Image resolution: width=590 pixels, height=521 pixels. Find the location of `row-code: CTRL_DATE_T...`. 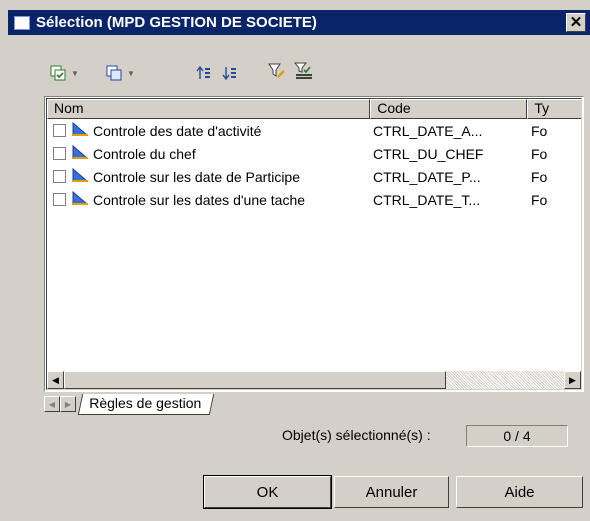

row-code: CTRL_DATE_T... is located at coordinates (427, 199).